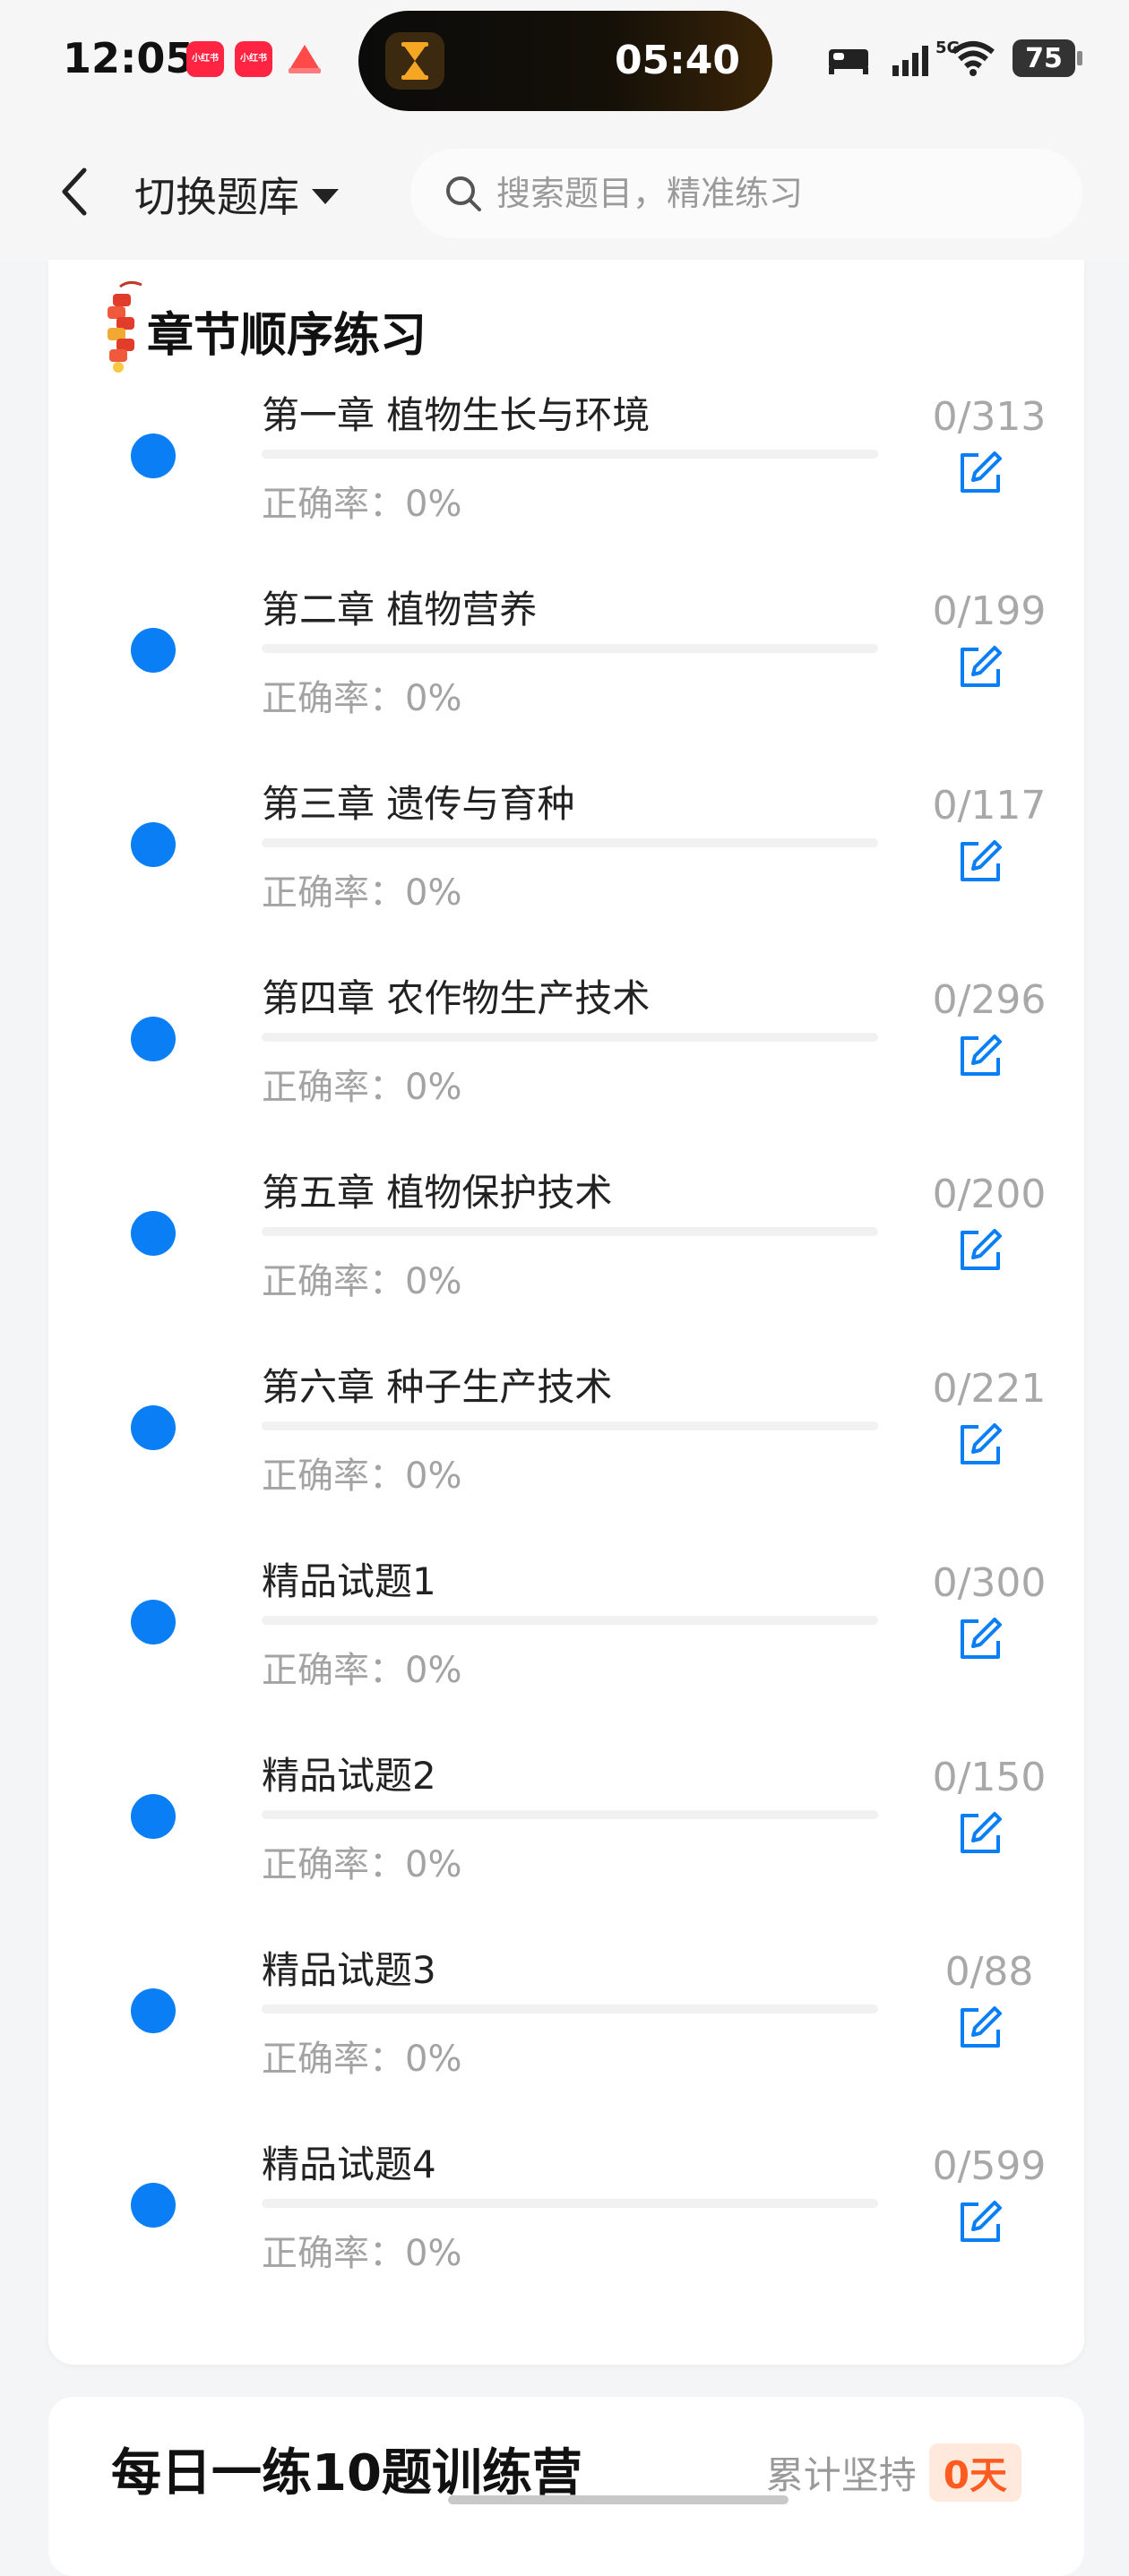  Describe the element at coordinates (566, 1454) in the screenshot. I see `chapter-row: 第六章 种子生产技术 正确率：0% 0/221` at that location.